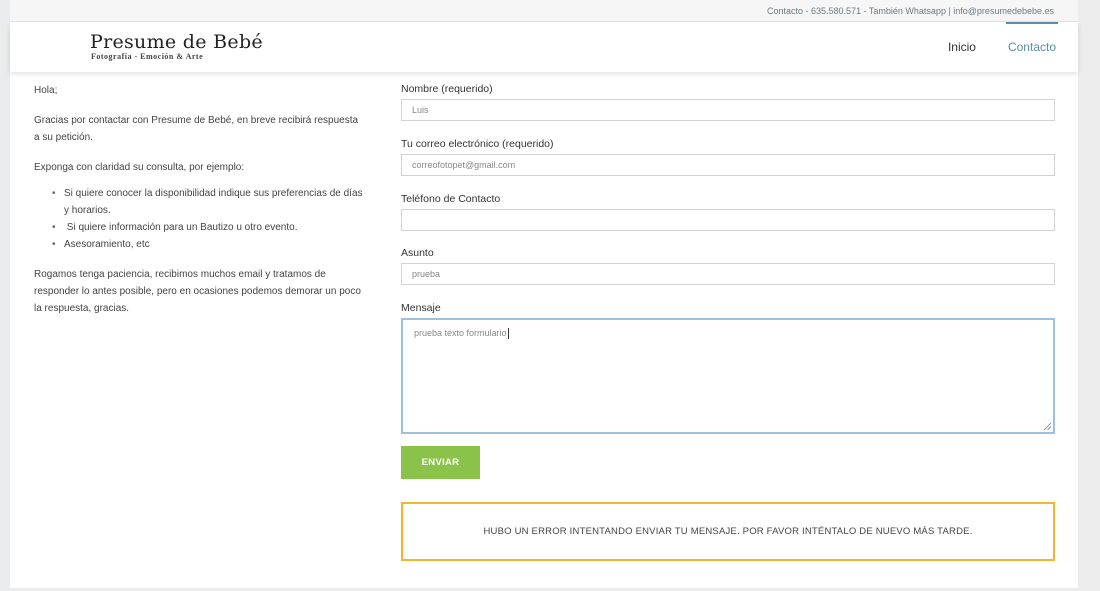 The width and height of the screenshot is (1100, 591). I want to click on subject-input, so click(728, 274).